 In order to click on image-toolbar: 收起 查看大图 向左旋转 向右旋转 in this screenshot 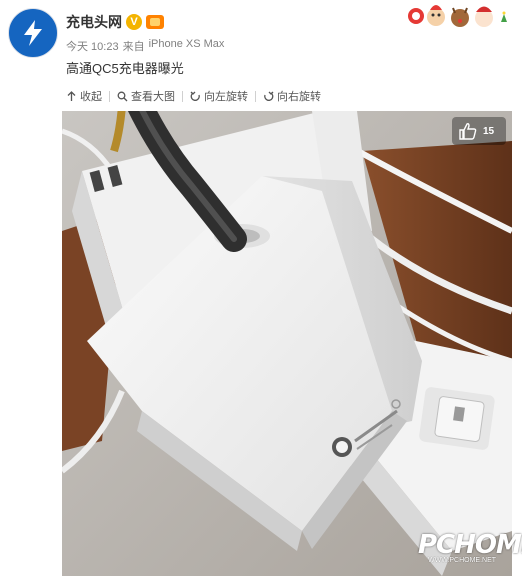, I will do `click(197, 96)`.